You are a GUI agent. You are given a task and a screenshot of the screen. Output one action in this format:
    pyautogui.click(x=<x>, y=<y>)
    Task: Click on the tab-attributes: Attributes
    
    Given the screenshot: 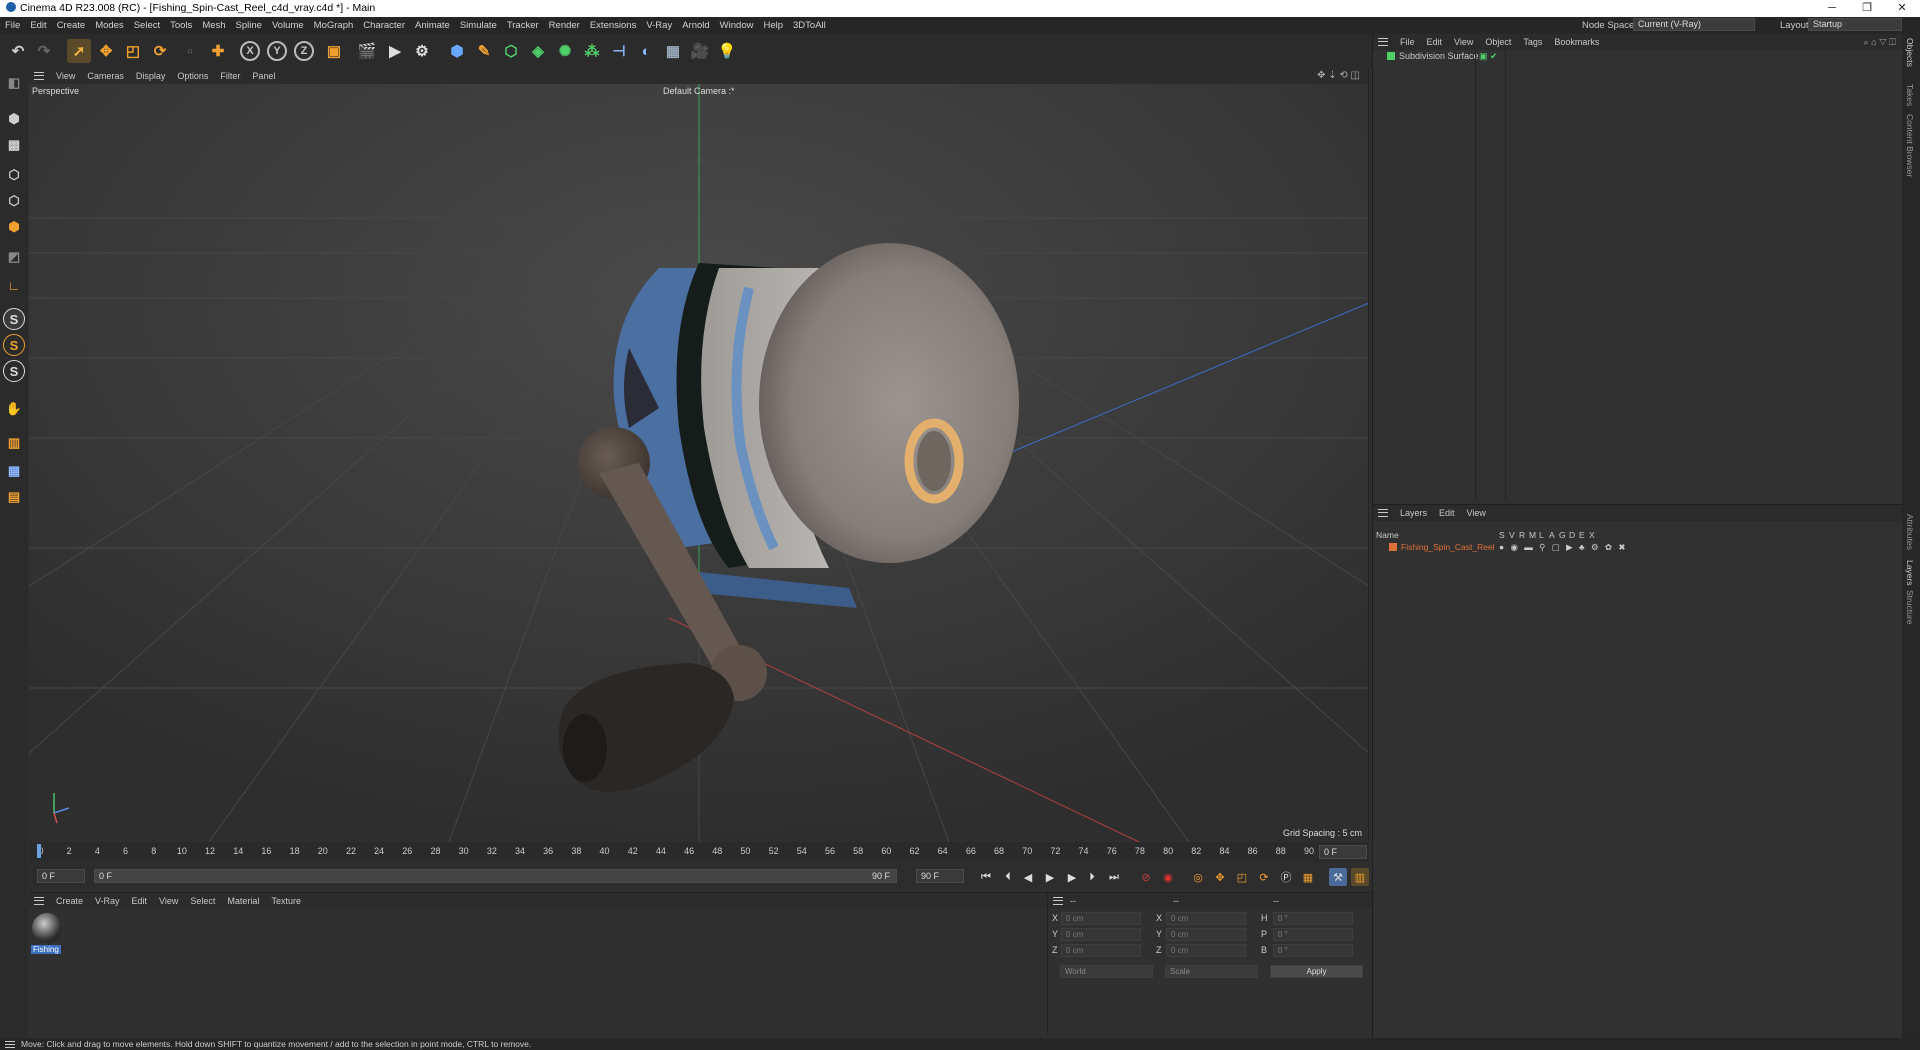 What is the action you would take?
    pyautogui.click(x=1910, y=532)
    